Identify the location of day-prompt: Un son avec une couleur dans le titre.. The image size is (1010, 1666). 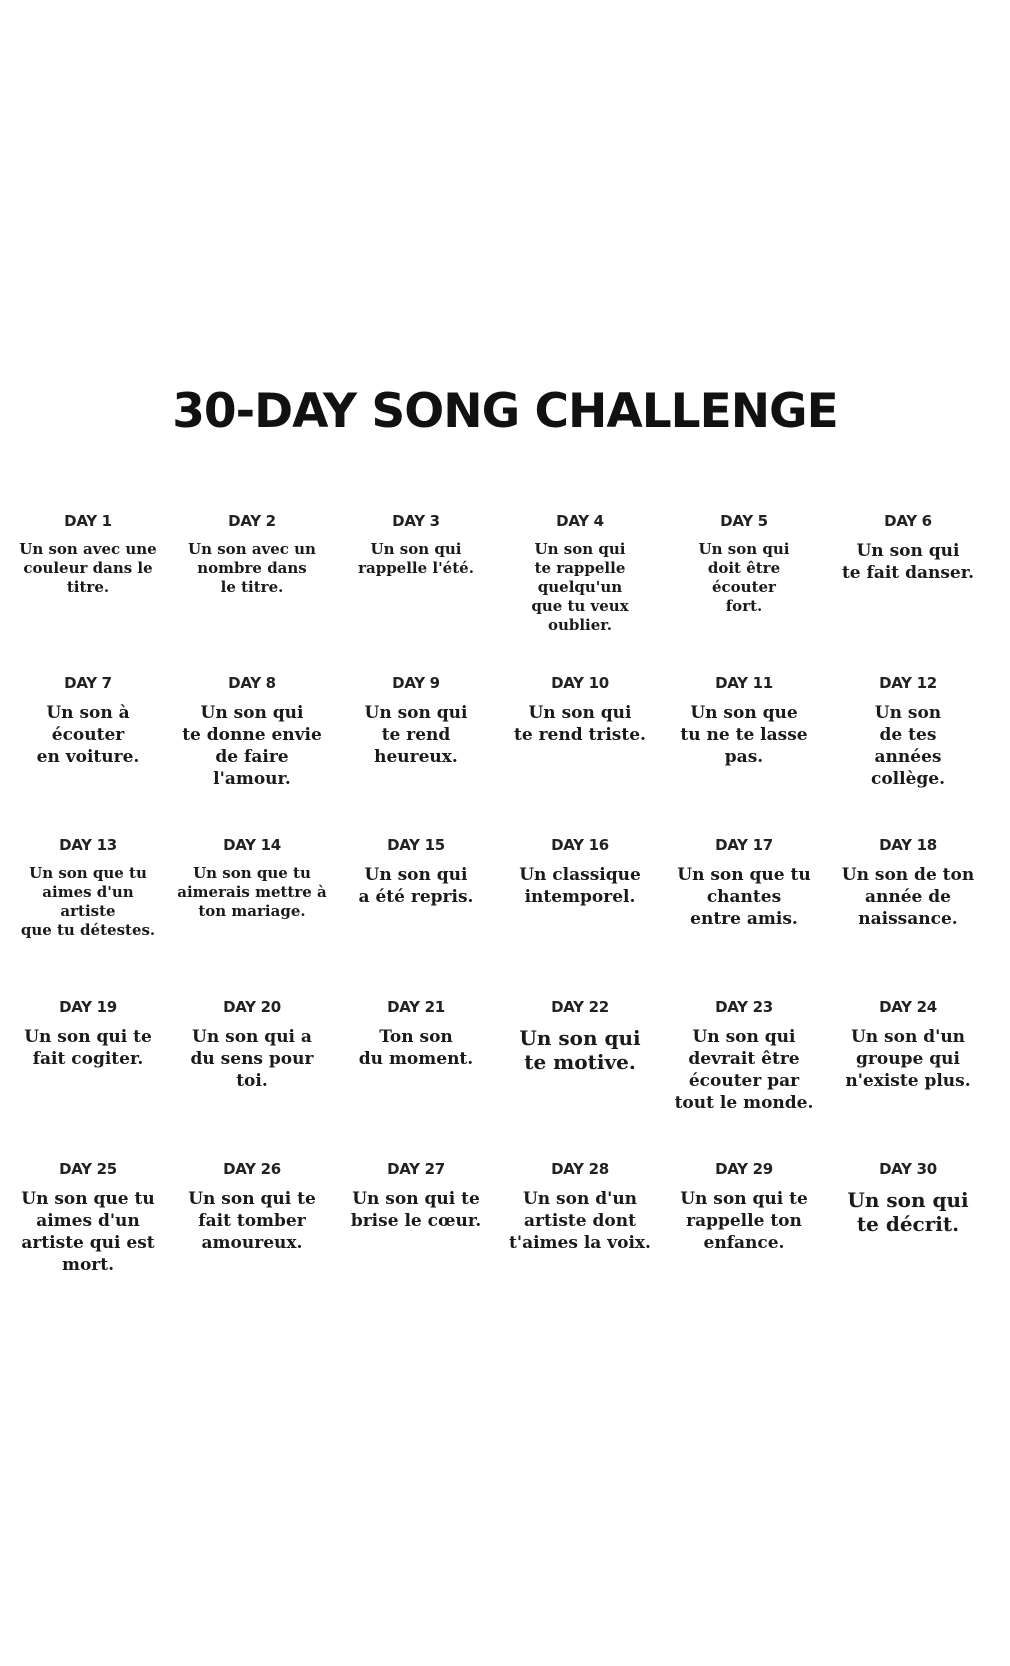
(88, 568).